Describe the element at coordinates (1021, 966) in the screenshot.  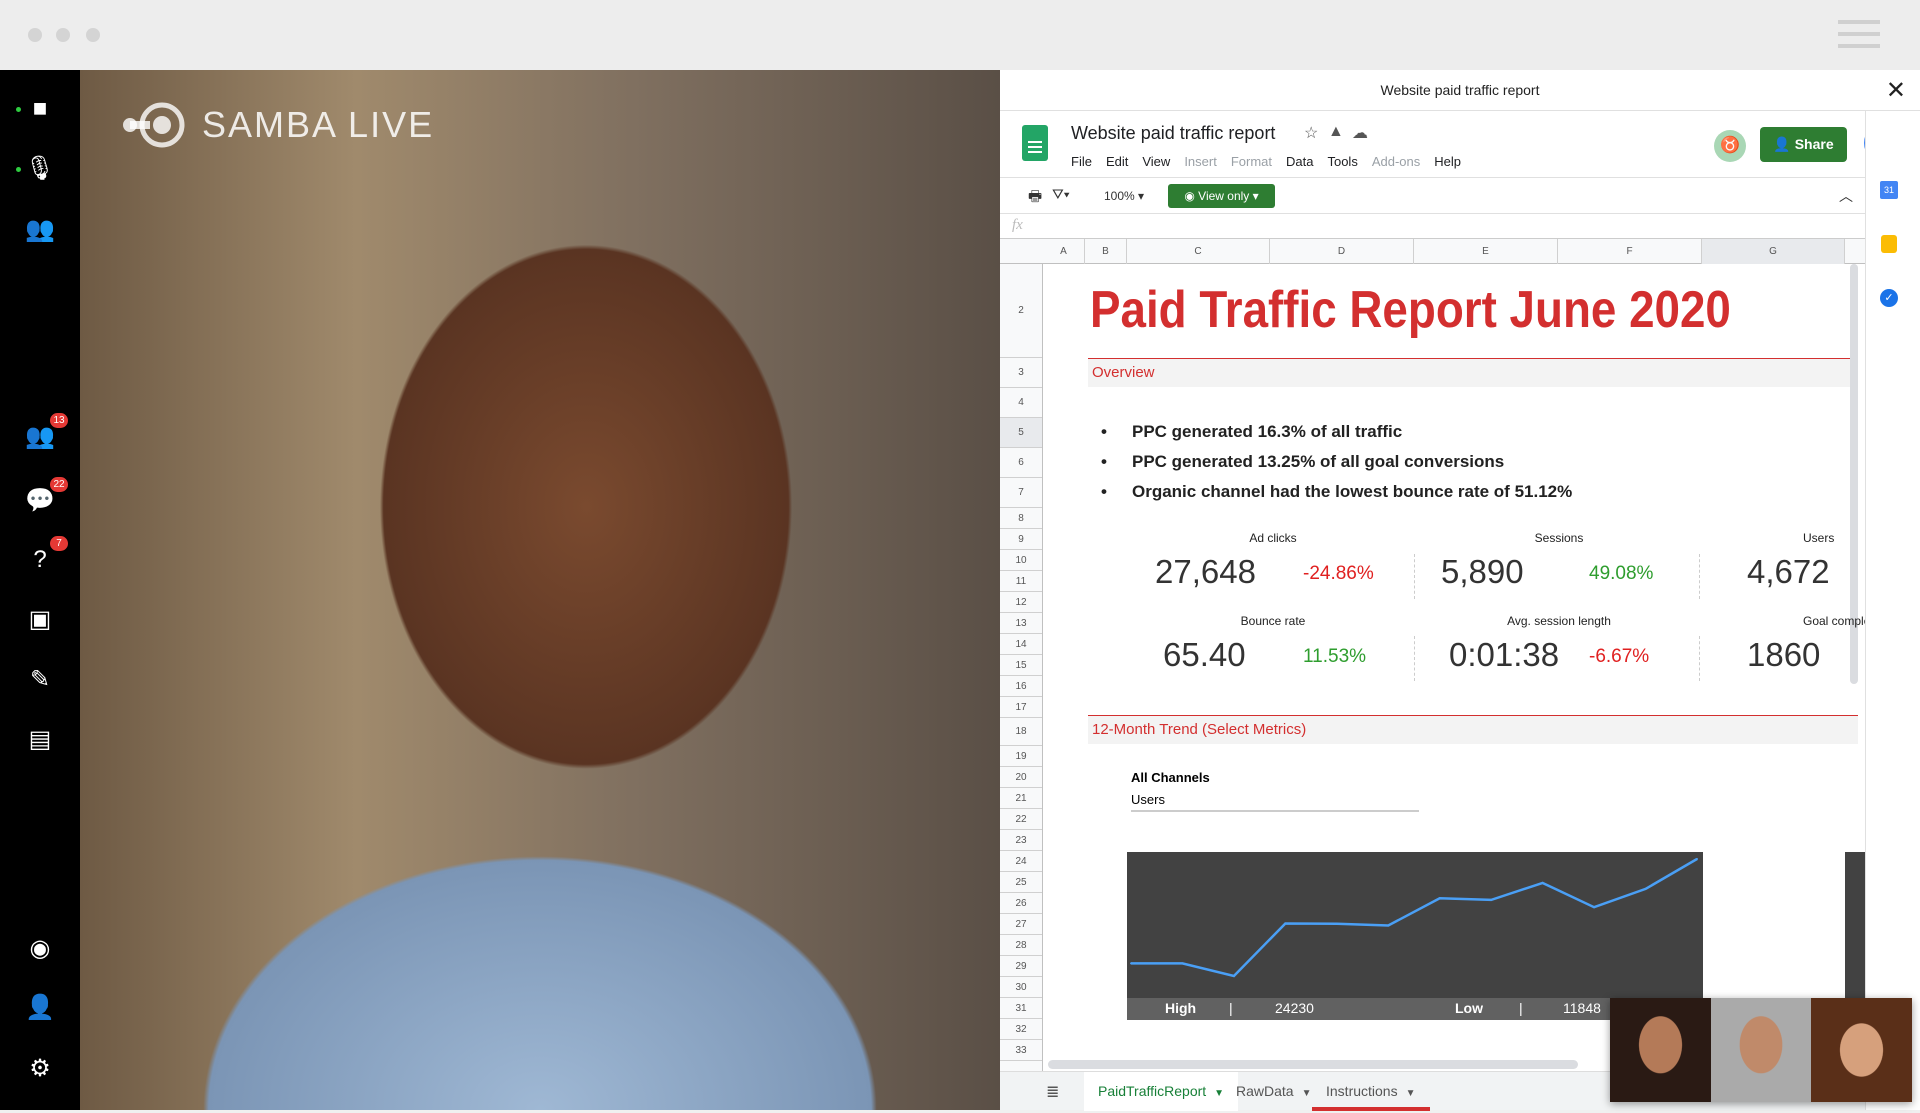
I see `row-header: 29` at that location.